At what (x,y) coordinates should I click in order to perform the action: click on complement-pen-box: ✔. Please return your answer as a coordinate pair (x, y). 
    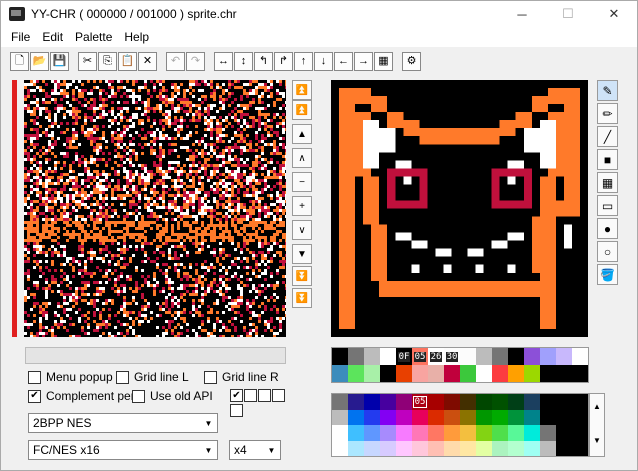
    Looking at the image, I should click on (34, 396).